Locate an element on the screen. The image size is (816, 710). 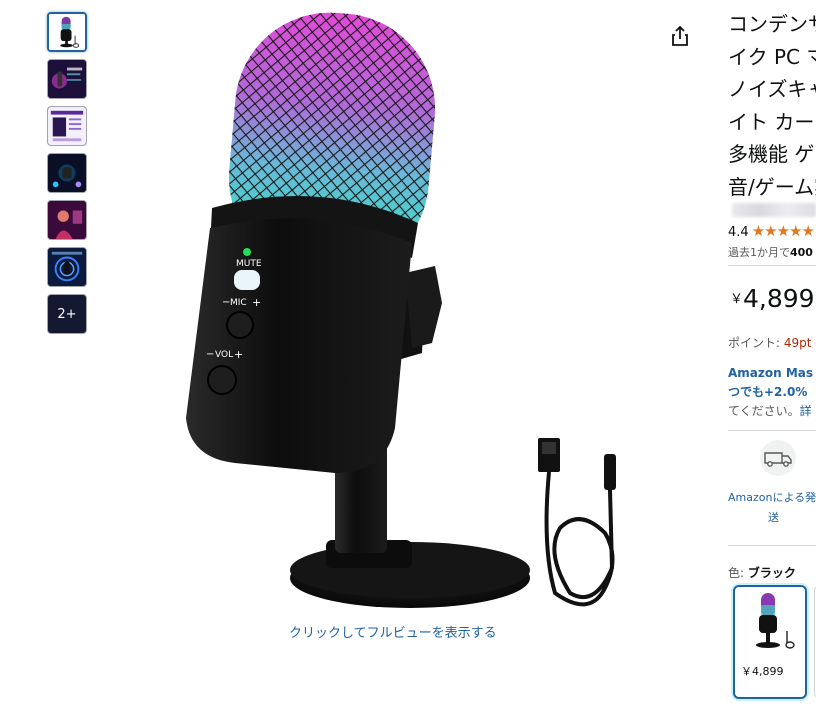
bought-count: 過去1か月で400 is located at coordinates (770, 252).